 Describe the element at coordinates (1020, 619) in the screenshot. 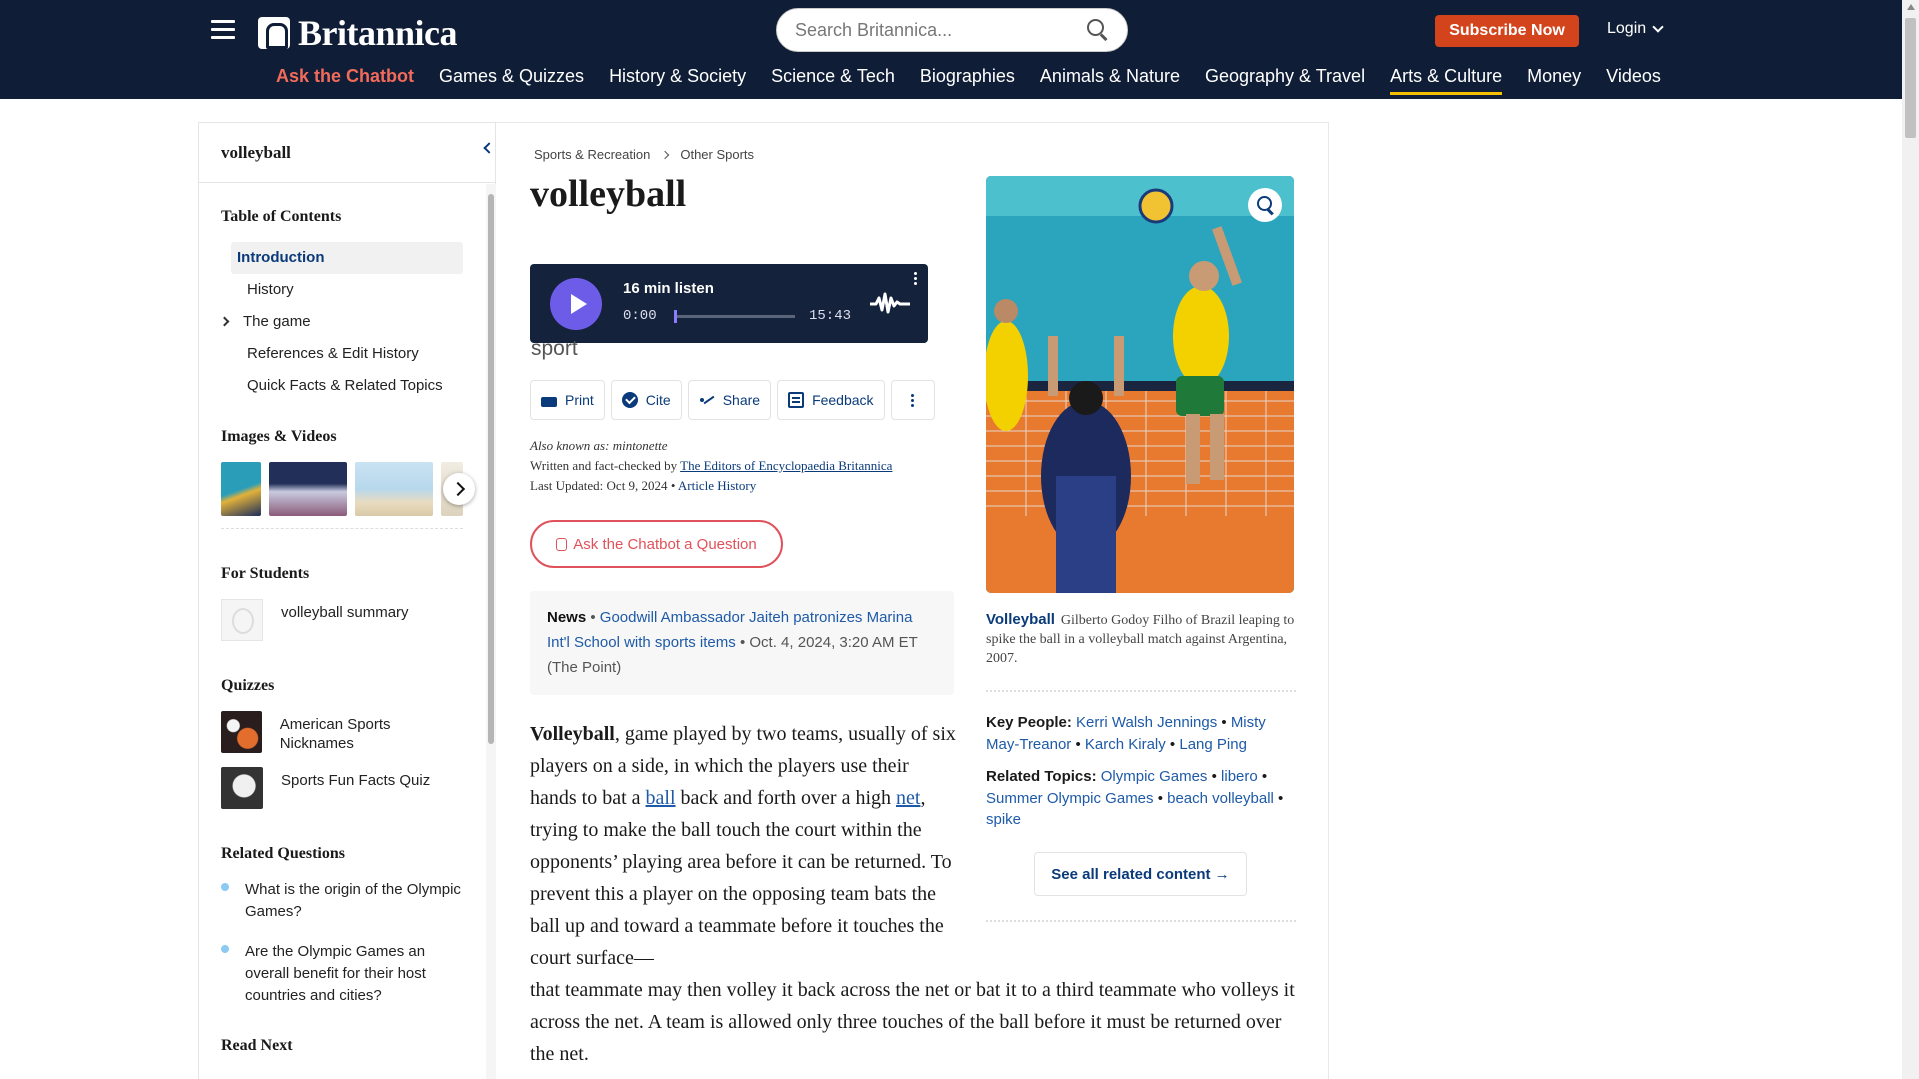

I see `caption-title: Volleyball` at that location.